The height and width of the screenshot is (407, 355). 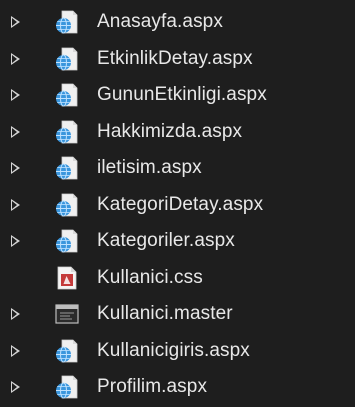 I want to click on tree-item-label: GununEtkinligi.aspx, so click(x=182, y=95).